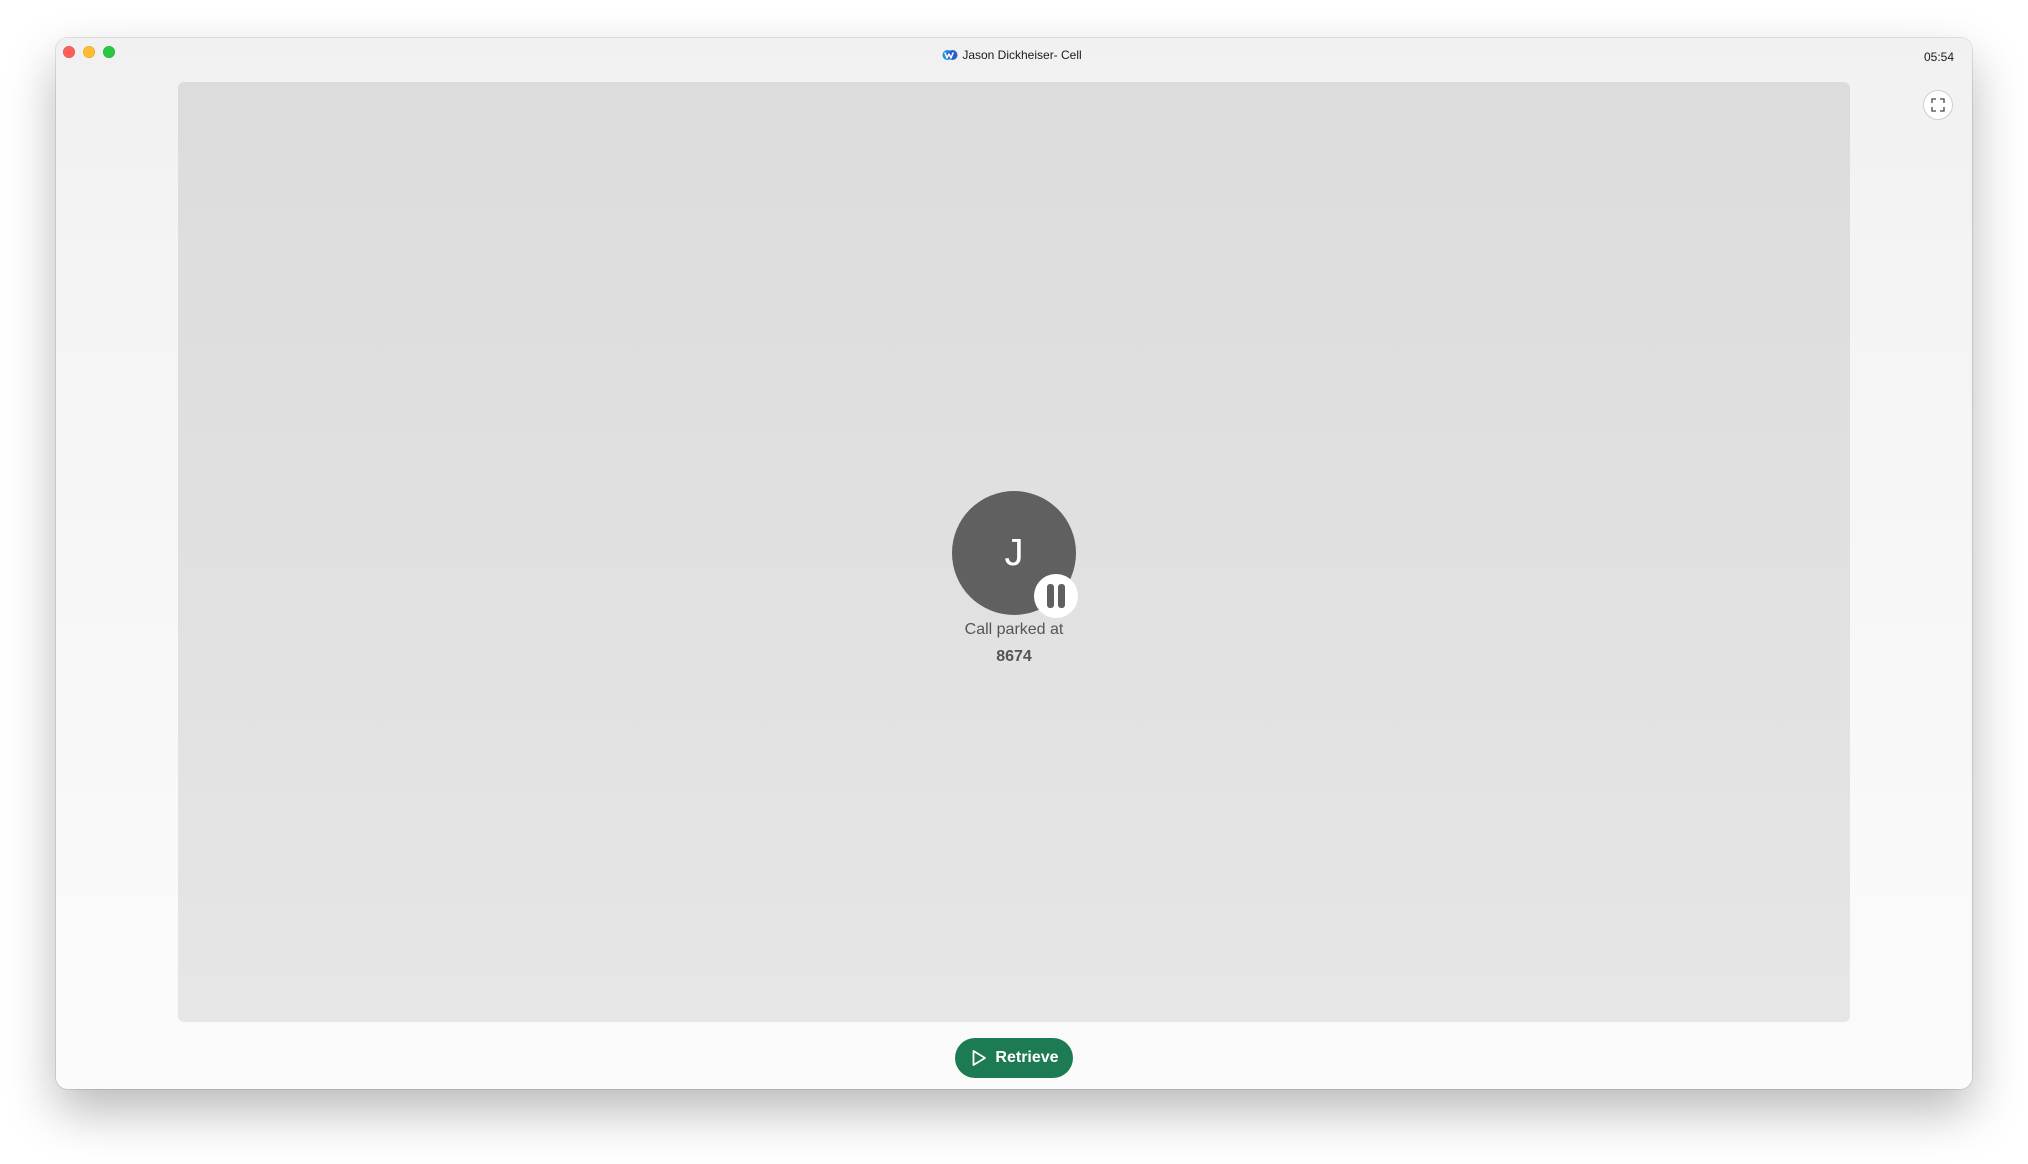  I want to click on avatar-initial: J, so click(1014, 552).